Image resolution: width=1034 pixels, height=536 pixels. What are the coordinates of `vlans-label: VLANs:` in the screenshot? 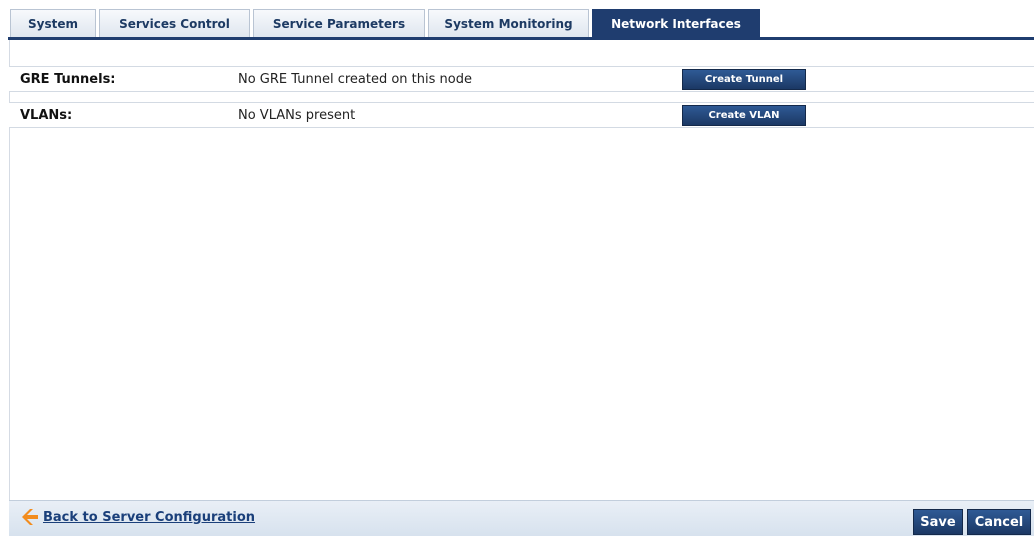 It's located at (46, 115).